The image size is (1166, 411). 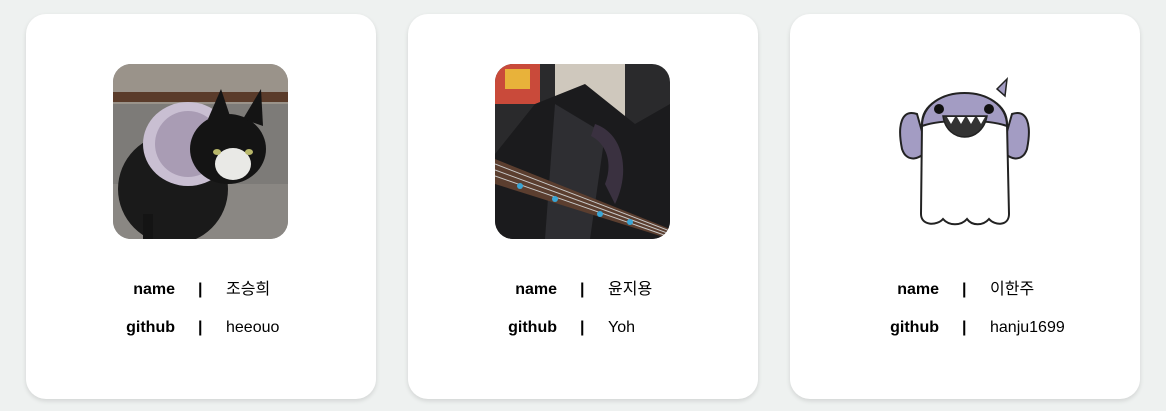 I want to click on github-row: github | hanju1699, so click(x=965, y=328).